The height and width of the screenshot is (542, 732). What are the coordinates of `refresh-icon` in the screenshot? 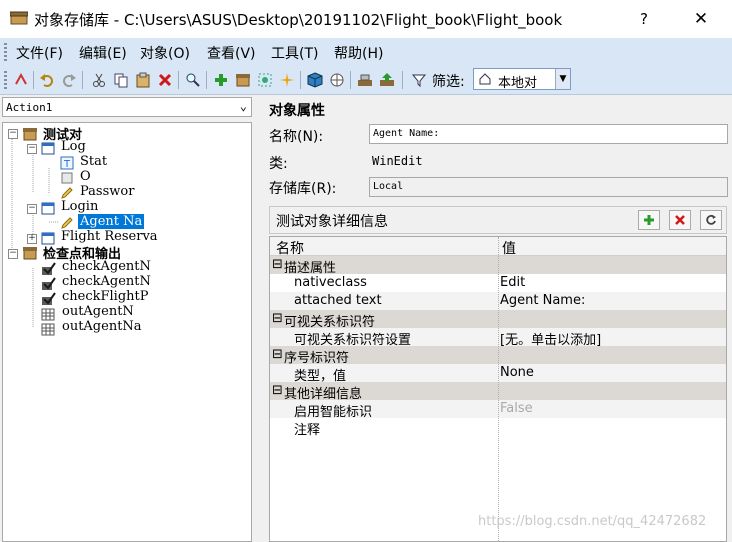 It's located at (711, 219).